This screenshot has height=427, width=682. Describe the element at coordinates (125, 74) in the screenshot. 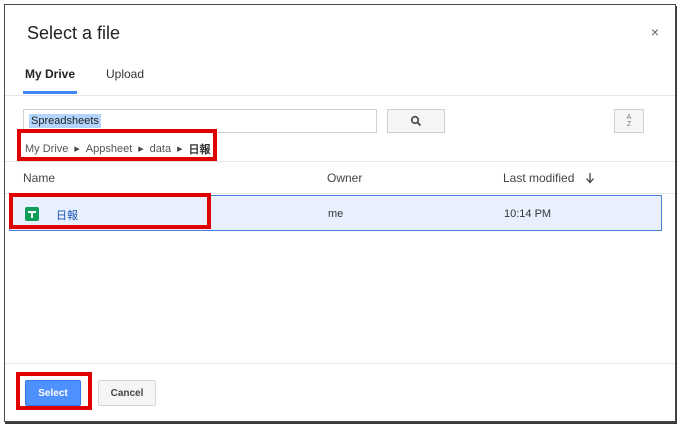

I see `tab-upload: Upload` at that location.